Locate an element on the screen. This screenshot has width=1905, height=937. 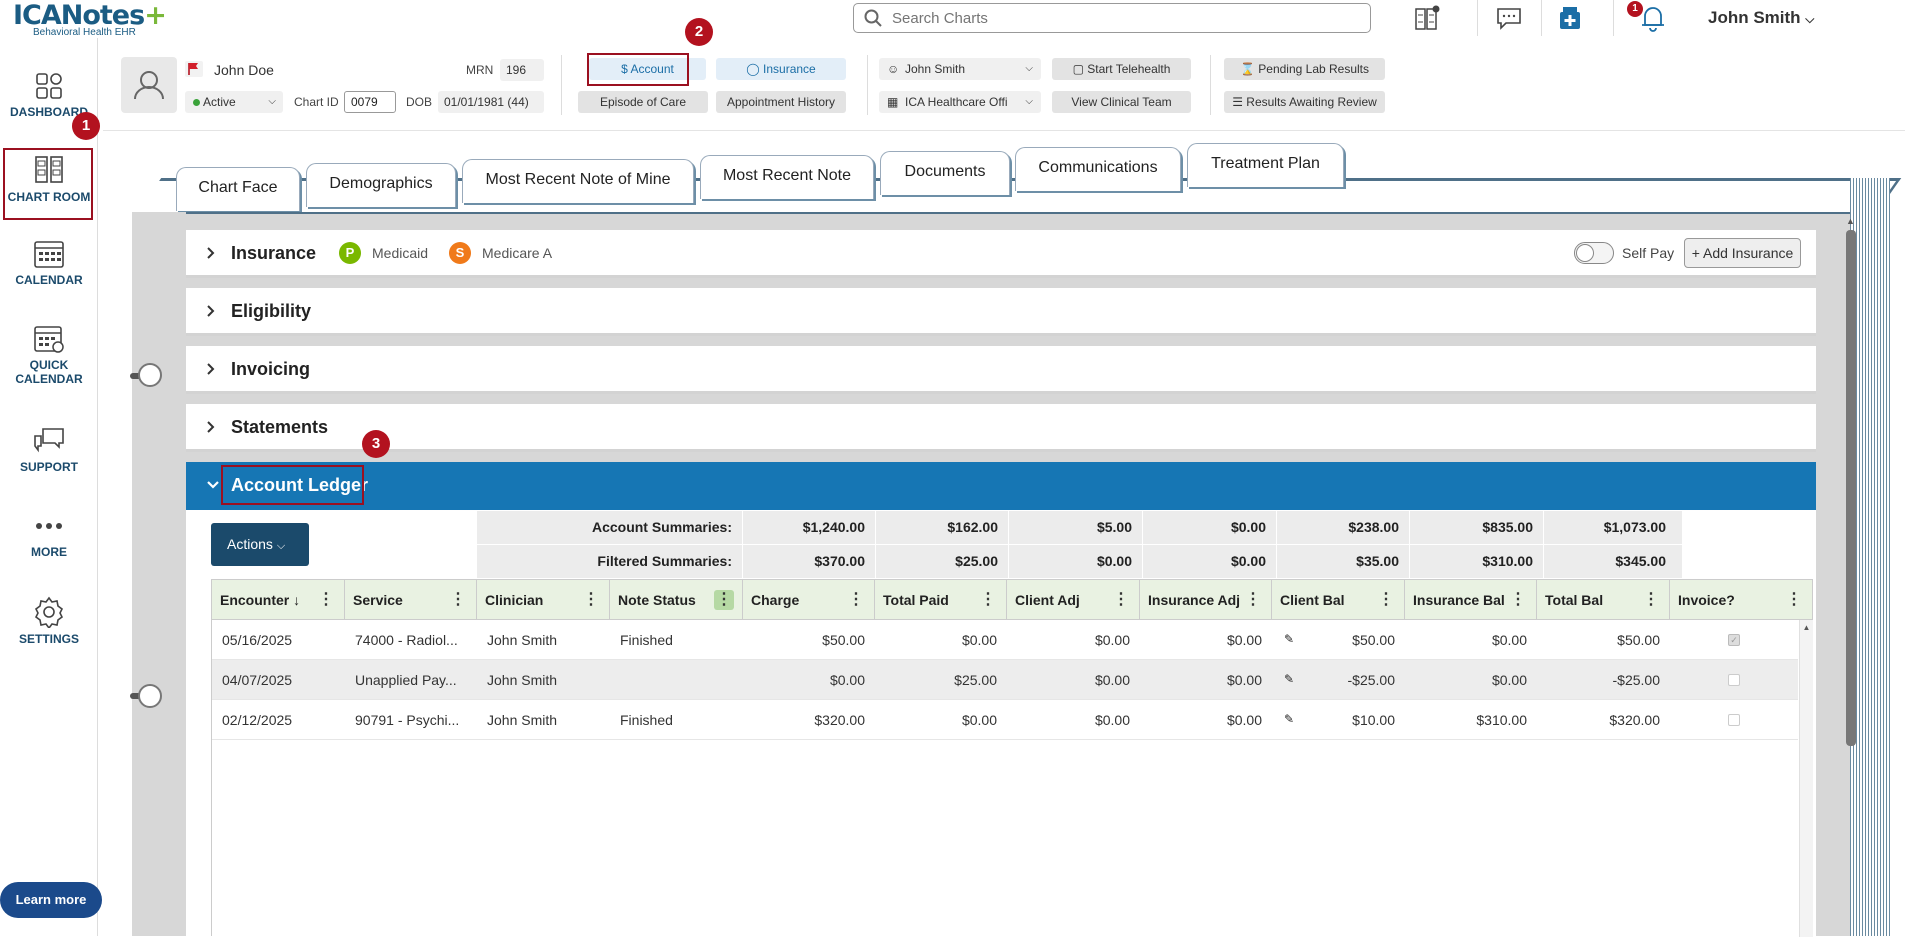
column-header-note-status: Note Status ⋮ is located at coordinates (676, 600).